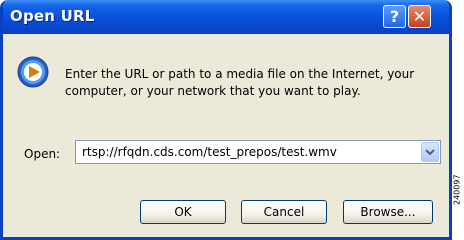 Image resolution: width=464 pixels, height=240 pixels. I want to click on figure-code: 240097, so click(457, 190).